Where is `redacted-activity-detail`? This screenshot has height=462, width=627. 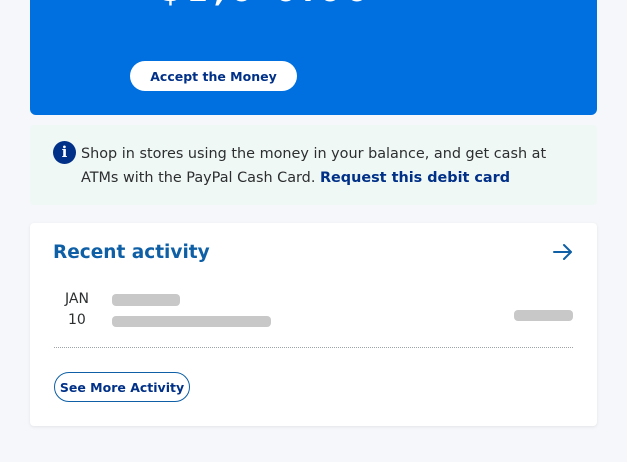 redacted-activity-detail is located at coordinates (191, 321).